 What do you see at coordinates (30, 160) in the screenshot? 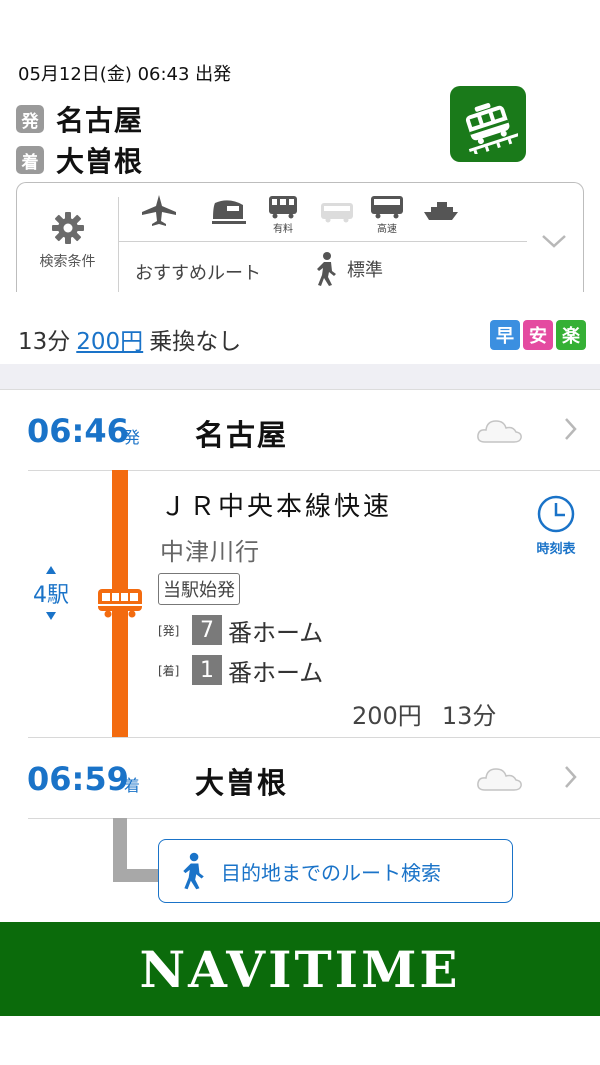
I see `arrival-badge: 着` at bounding box center [30, 160].